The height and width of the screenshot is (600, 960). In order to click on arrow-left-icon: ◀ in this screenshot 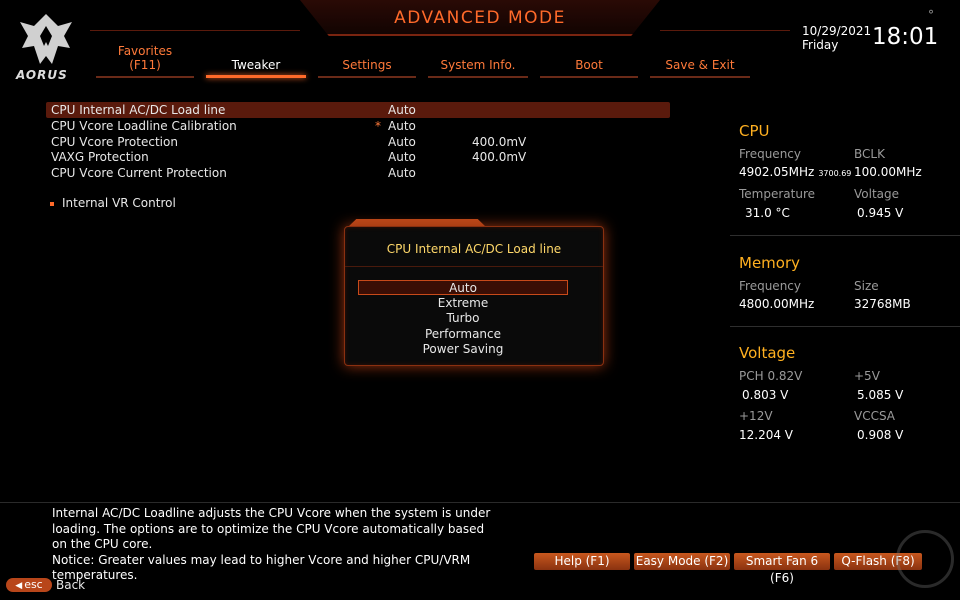, I will do `click(19, 586)`.